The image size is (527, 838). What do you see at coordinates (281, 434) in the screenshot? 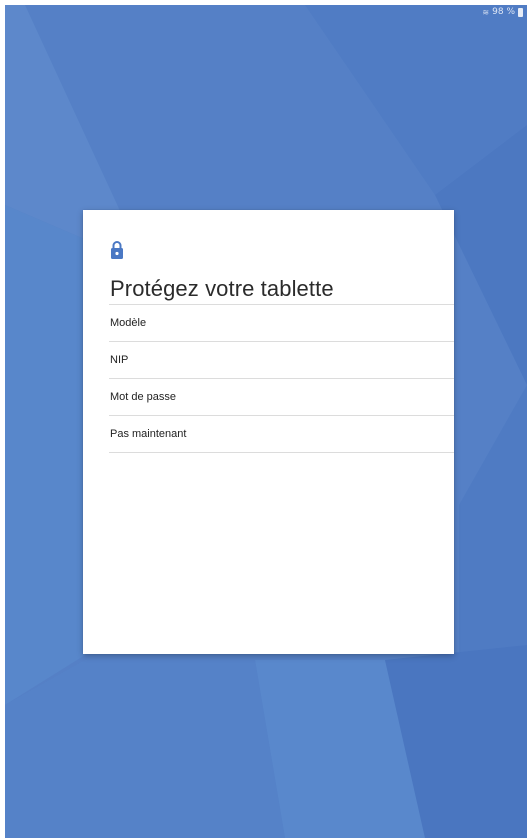
I see `option-not-now: Pas maintenant` at bounding box center [281, 434].